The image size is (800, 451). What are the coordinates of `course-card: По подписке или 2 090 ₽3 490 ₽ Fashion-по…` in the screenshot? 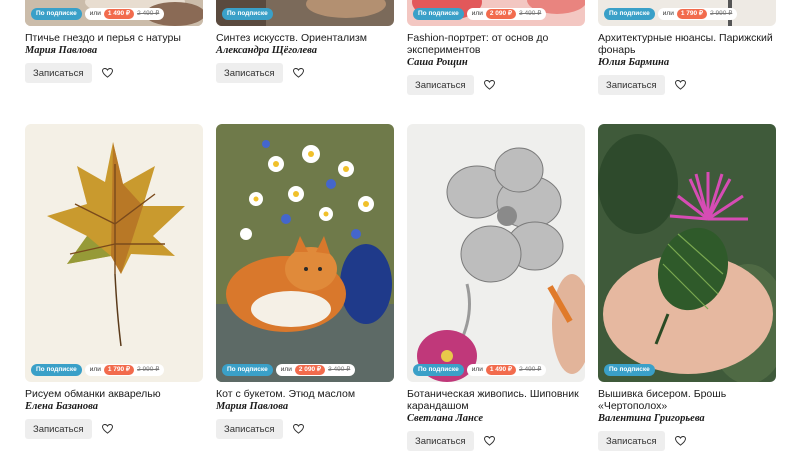 It's located at (496, 47).